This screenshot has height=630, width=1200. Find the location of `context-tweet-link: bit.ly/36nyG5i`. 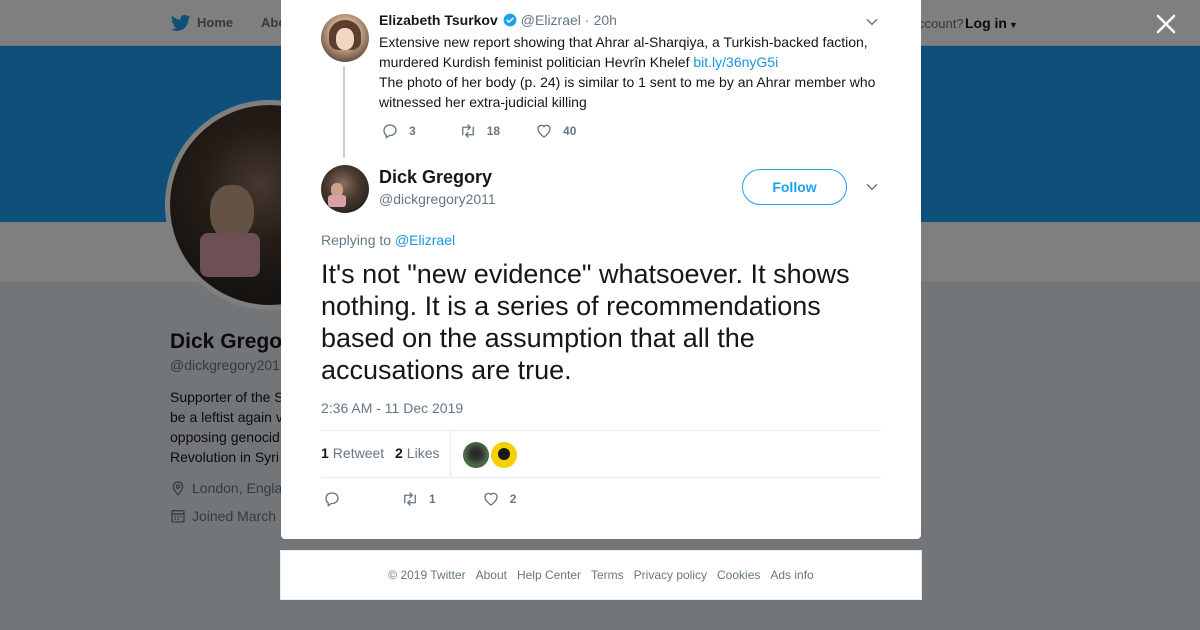

context-tweet-link: bit.ly/36nyG5i is located at coordinates (735, 62).